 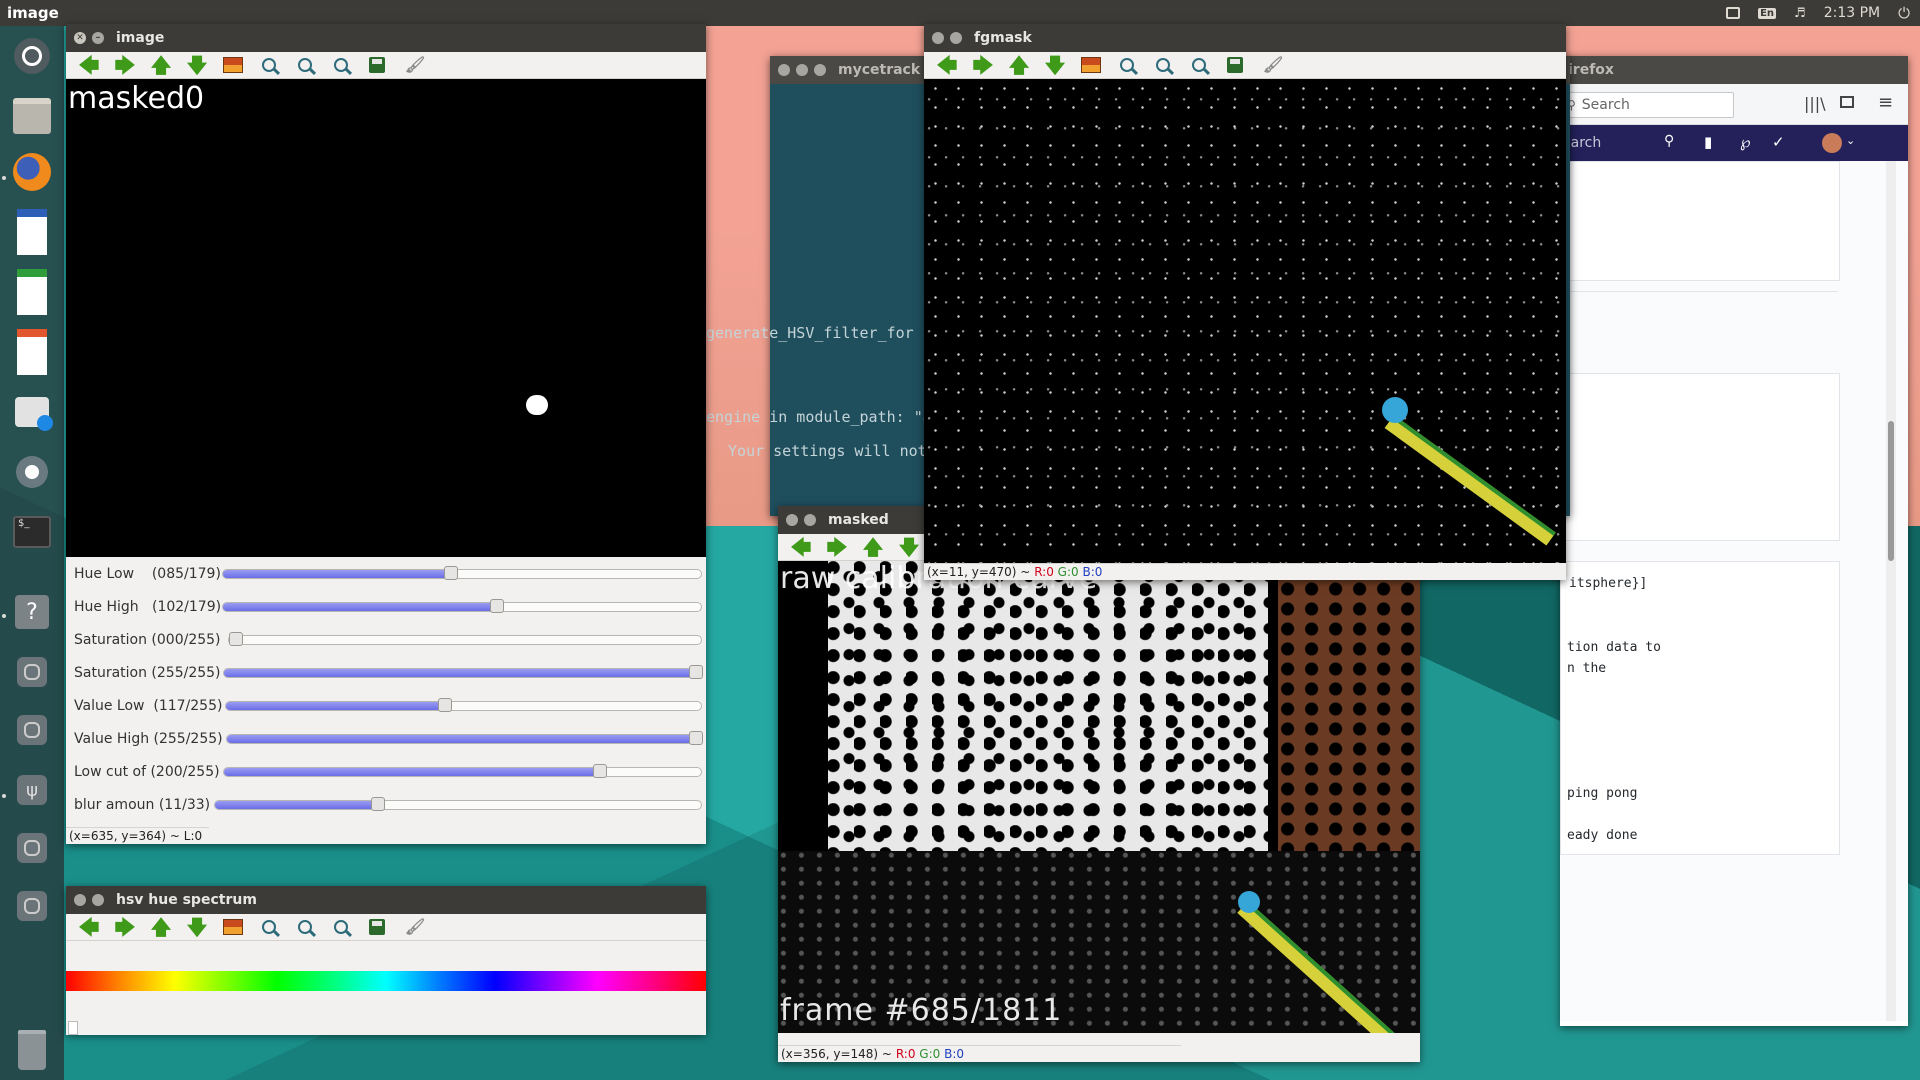 I want to click on maximize-button, so click(x=820, y=70).